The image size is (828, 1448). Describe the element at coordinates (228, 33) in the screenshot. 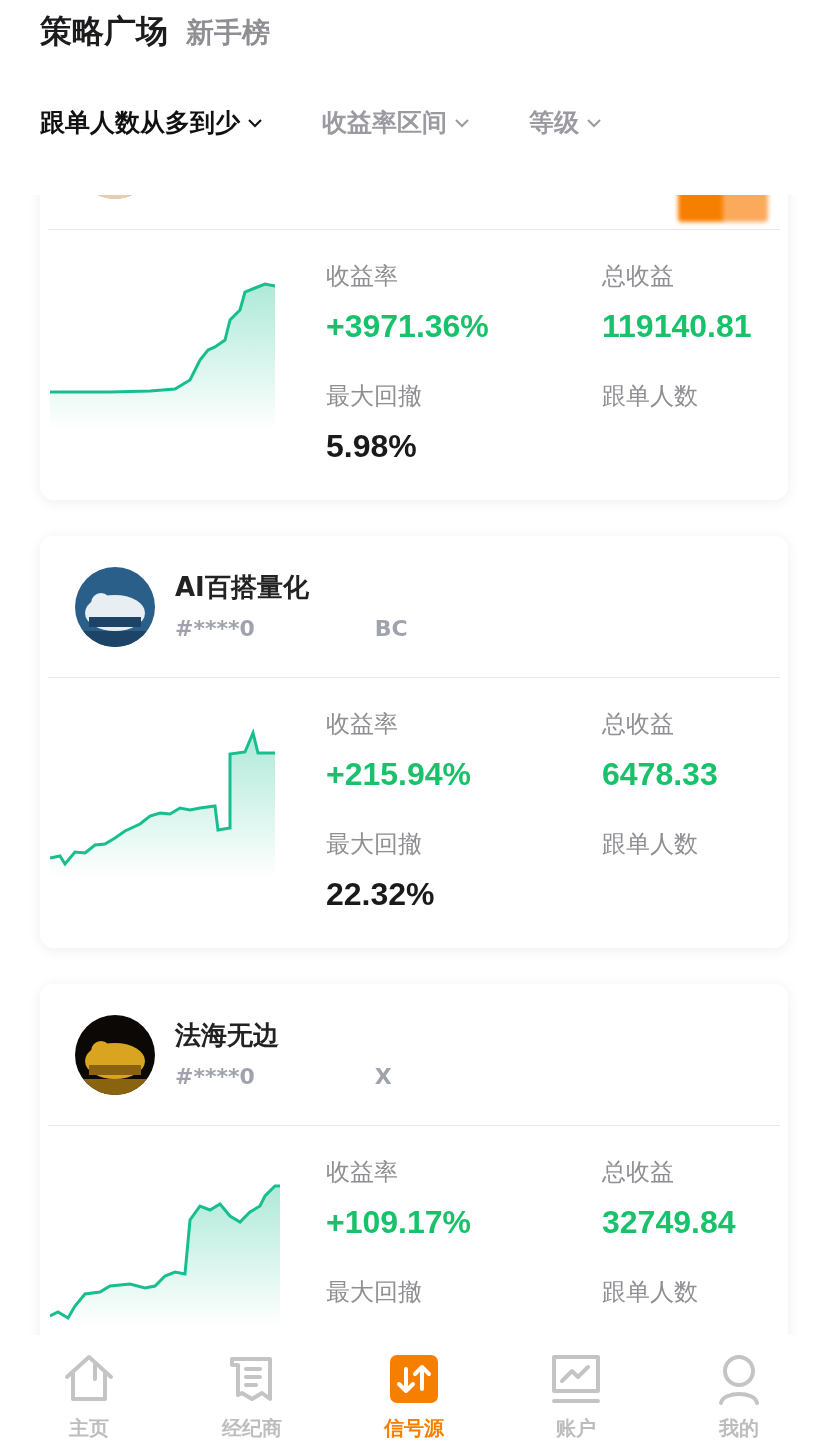

I see `ranking-tab: 新手榜` at that location.